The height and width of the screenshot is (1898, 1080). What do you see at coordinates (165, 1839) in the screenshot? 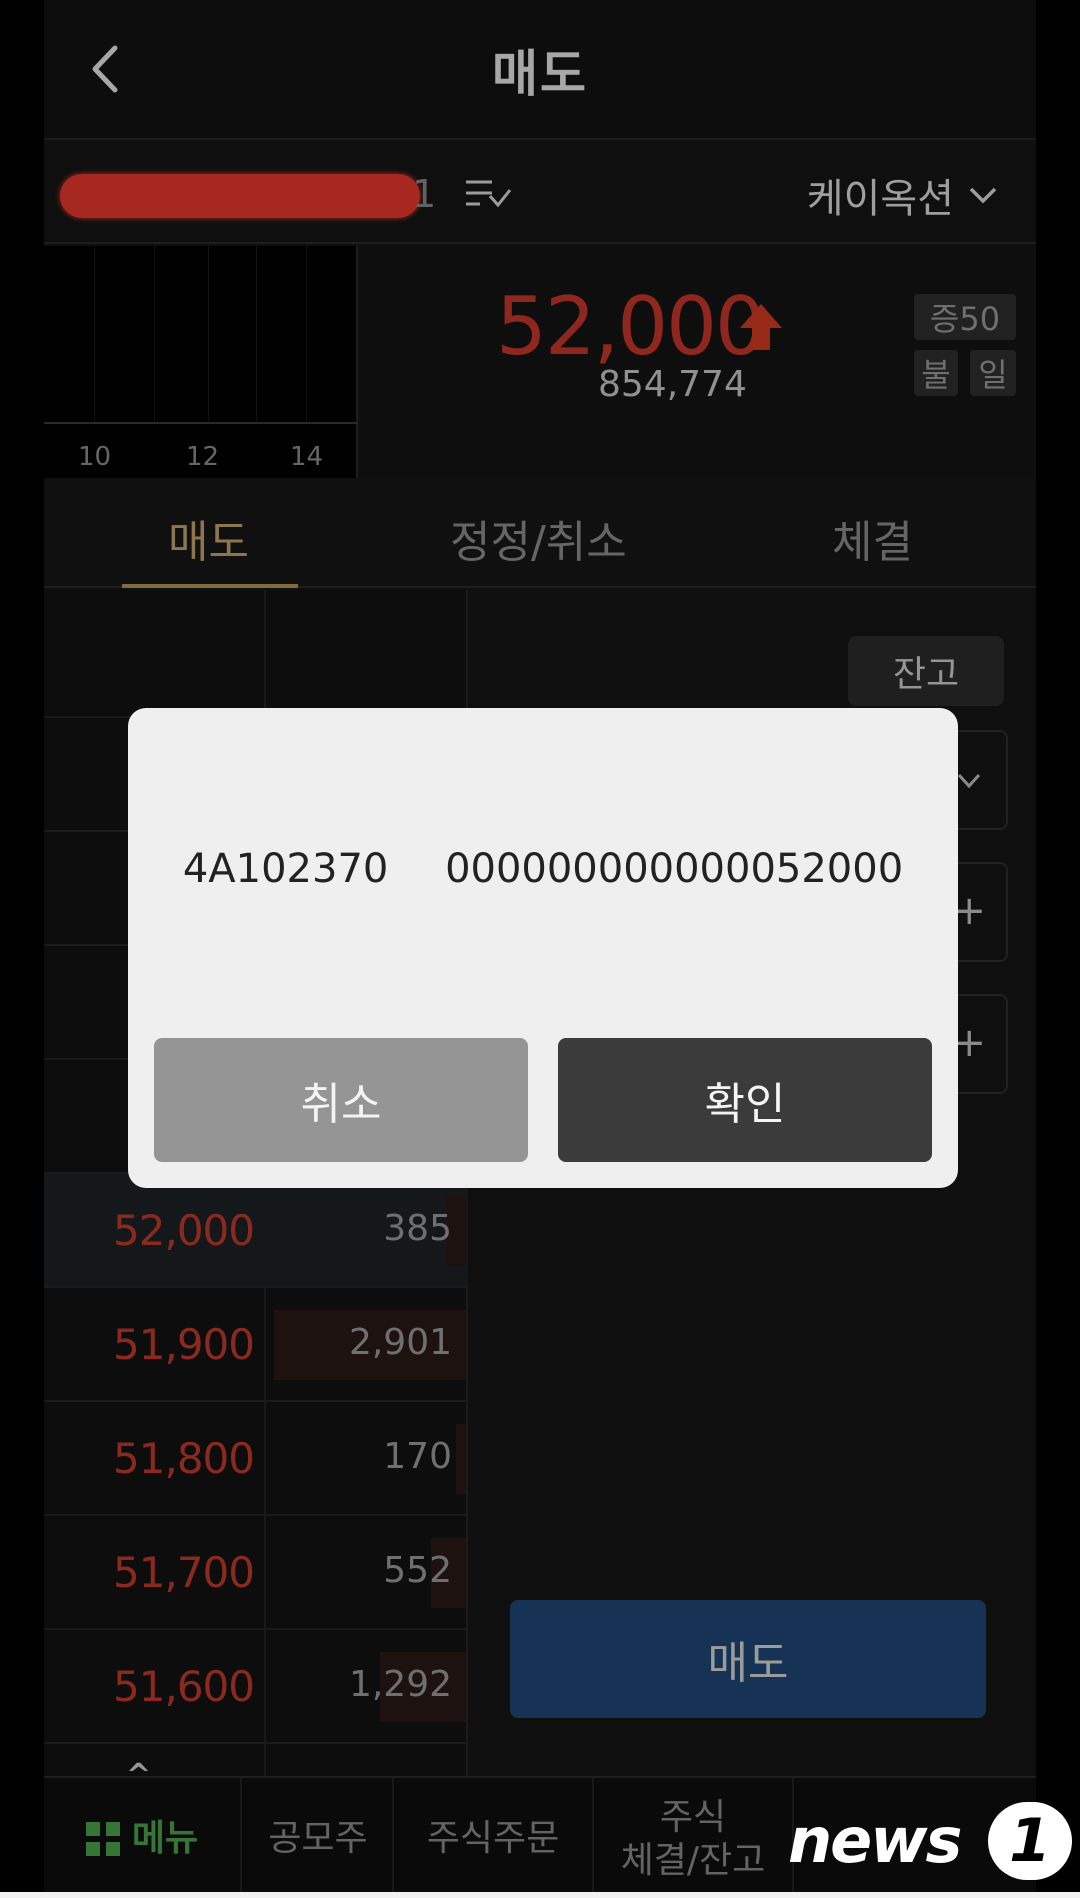
I see `nav-menu-label: 메뉴` at bounding box center [165, 1839].